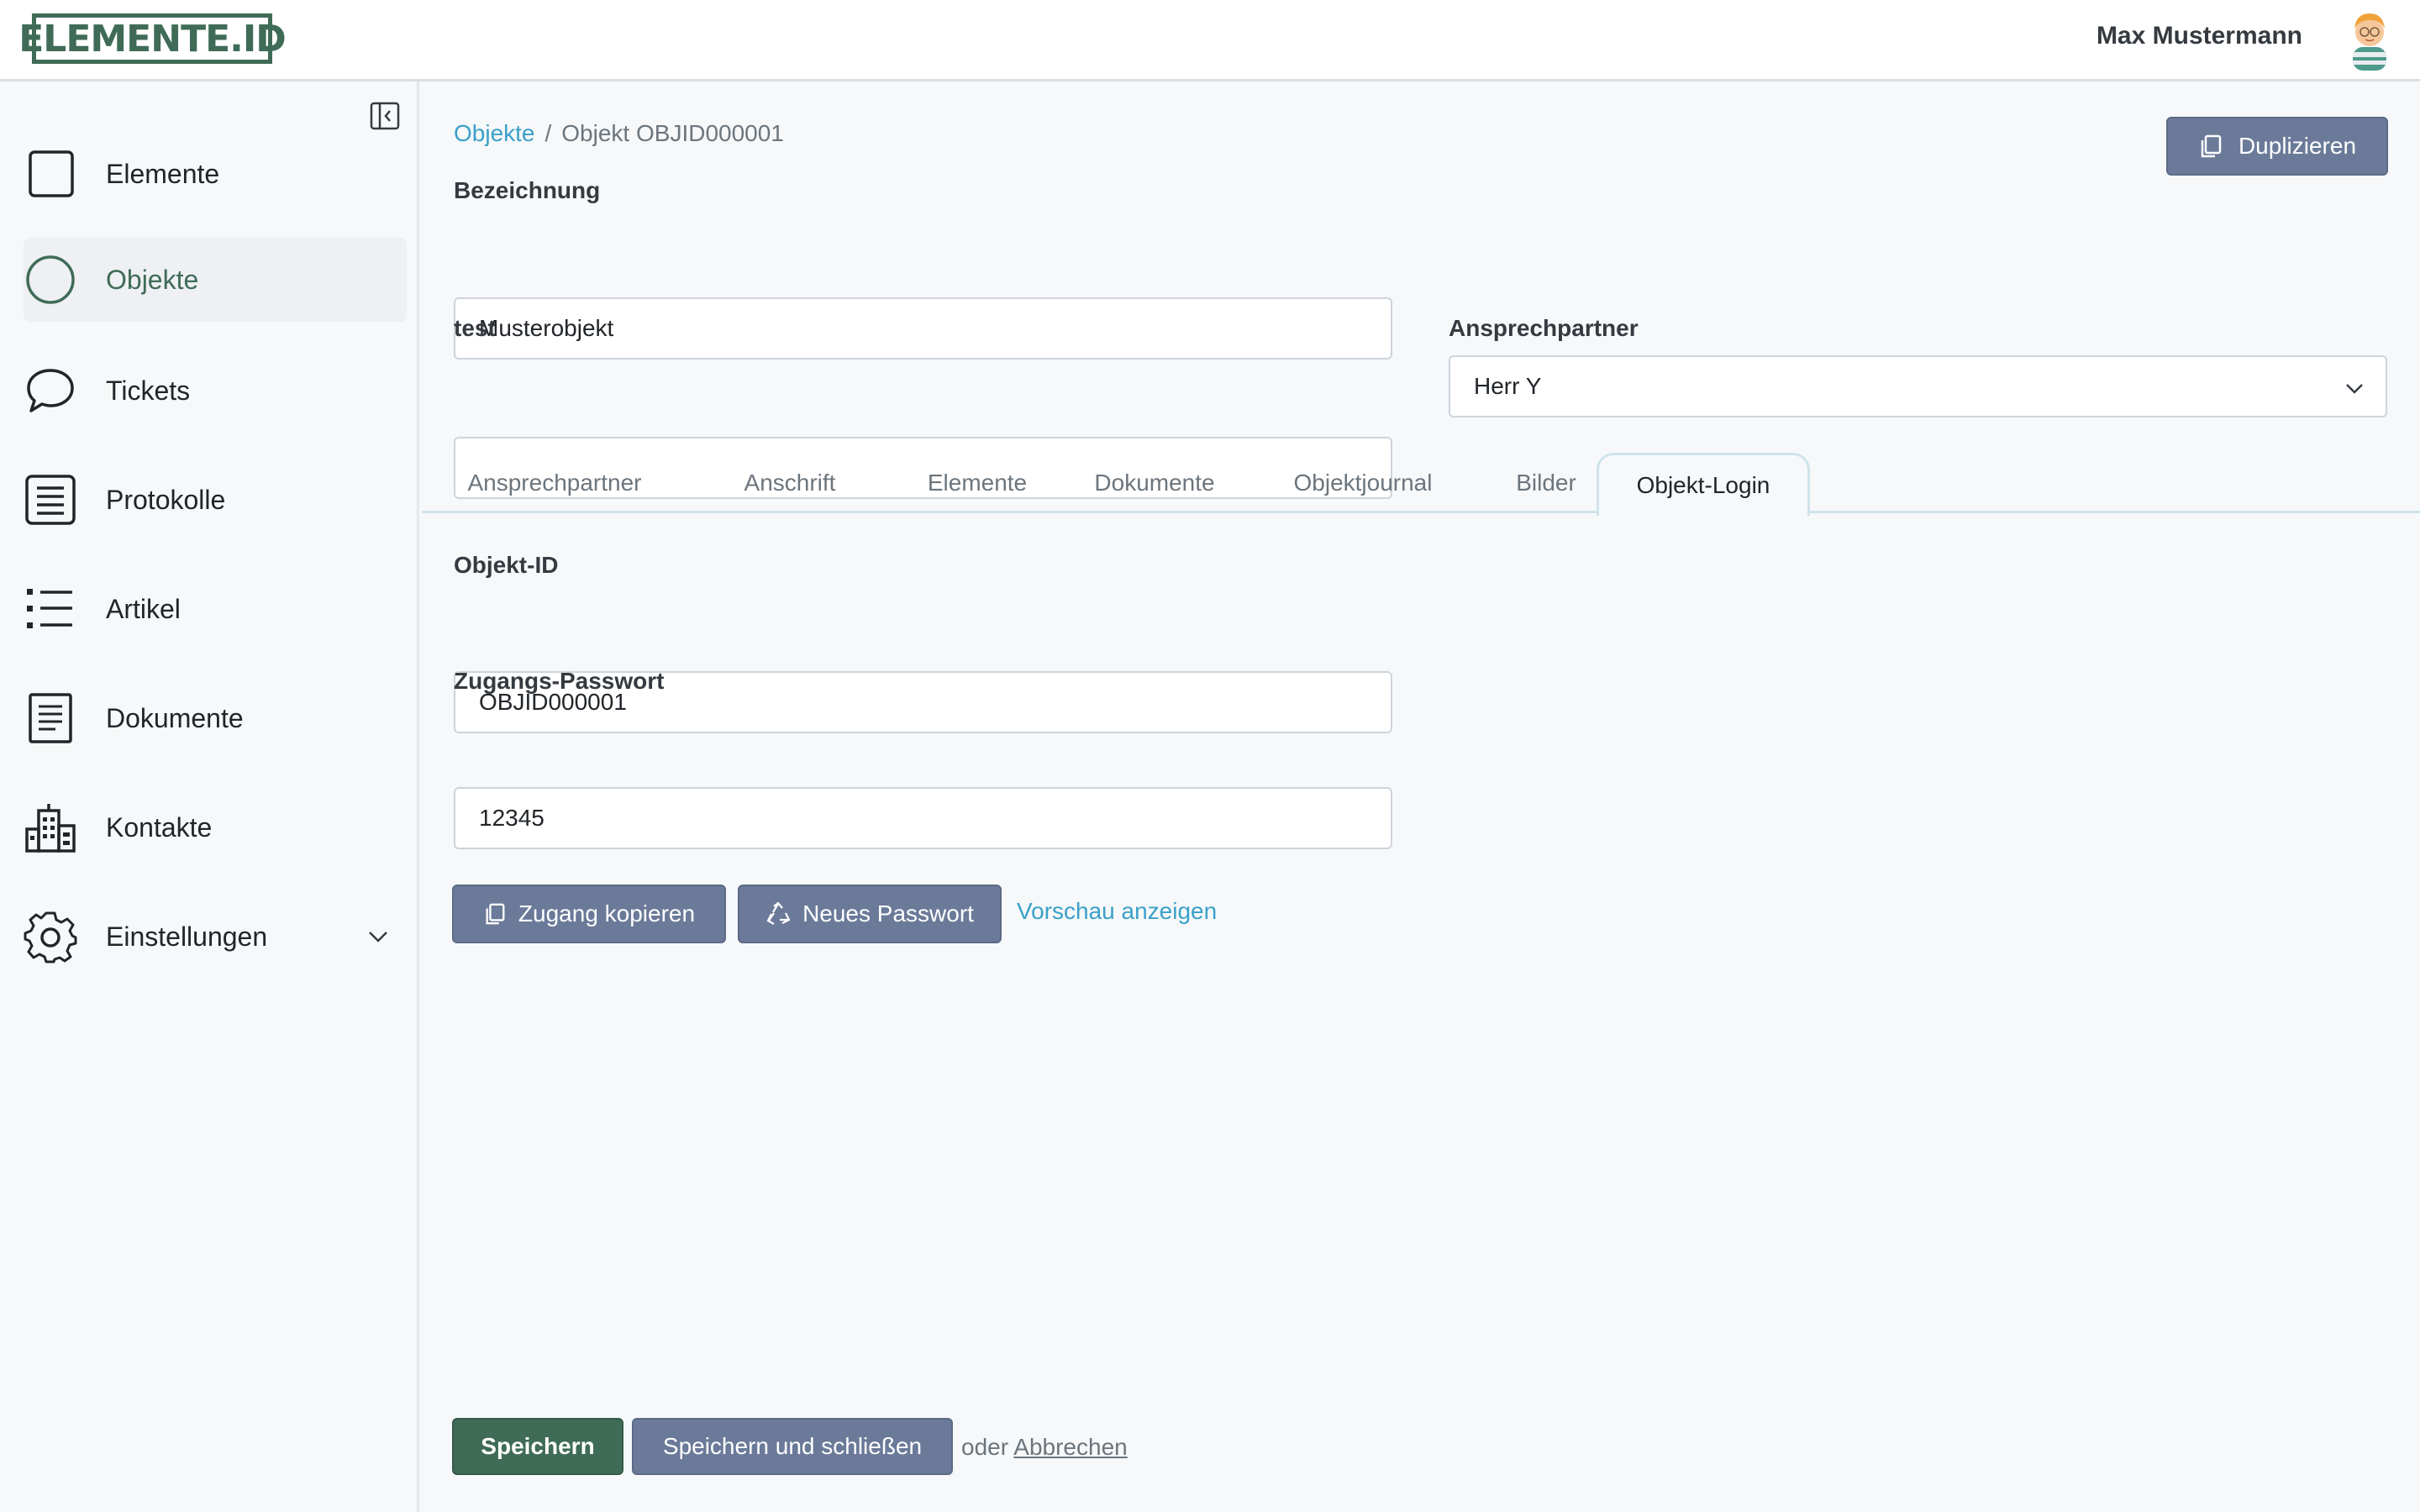  Describe the element at coordinates (778, 914) in the screenshot. I see `recycle-icon` at that location.